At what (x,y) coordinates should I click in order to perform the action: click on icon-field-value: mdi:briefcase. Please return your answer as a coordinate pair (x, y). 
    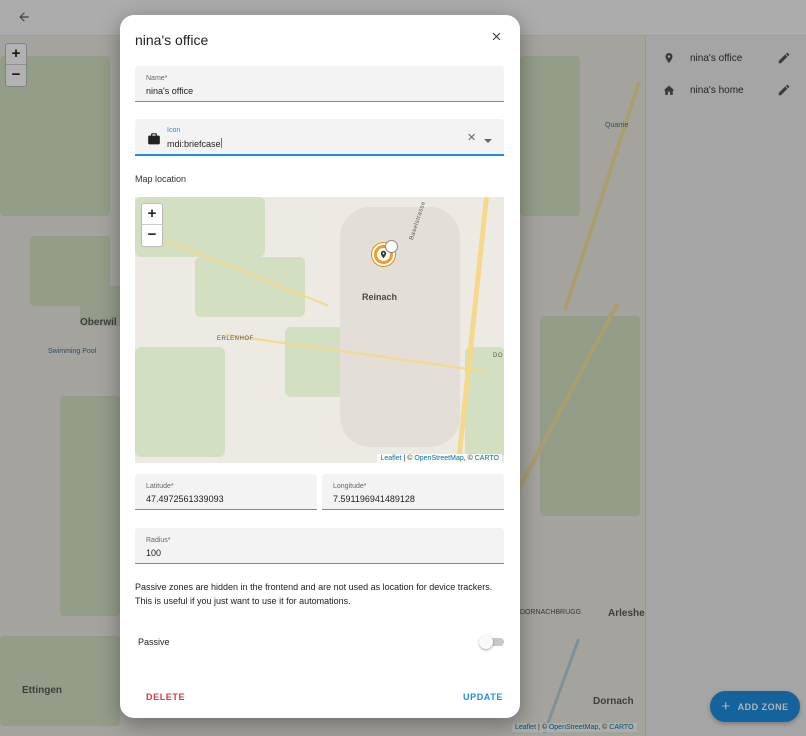
    Looking at the image, I should click on (194, 143).